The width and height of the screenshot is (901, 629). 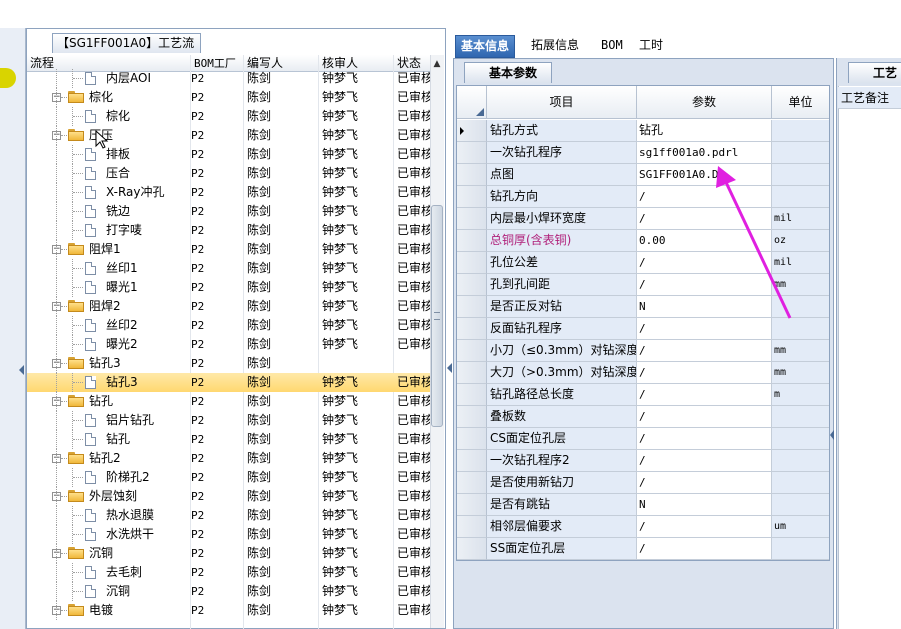 I want to click on tree-node-label: 铣边, so click(x=118, y=211).